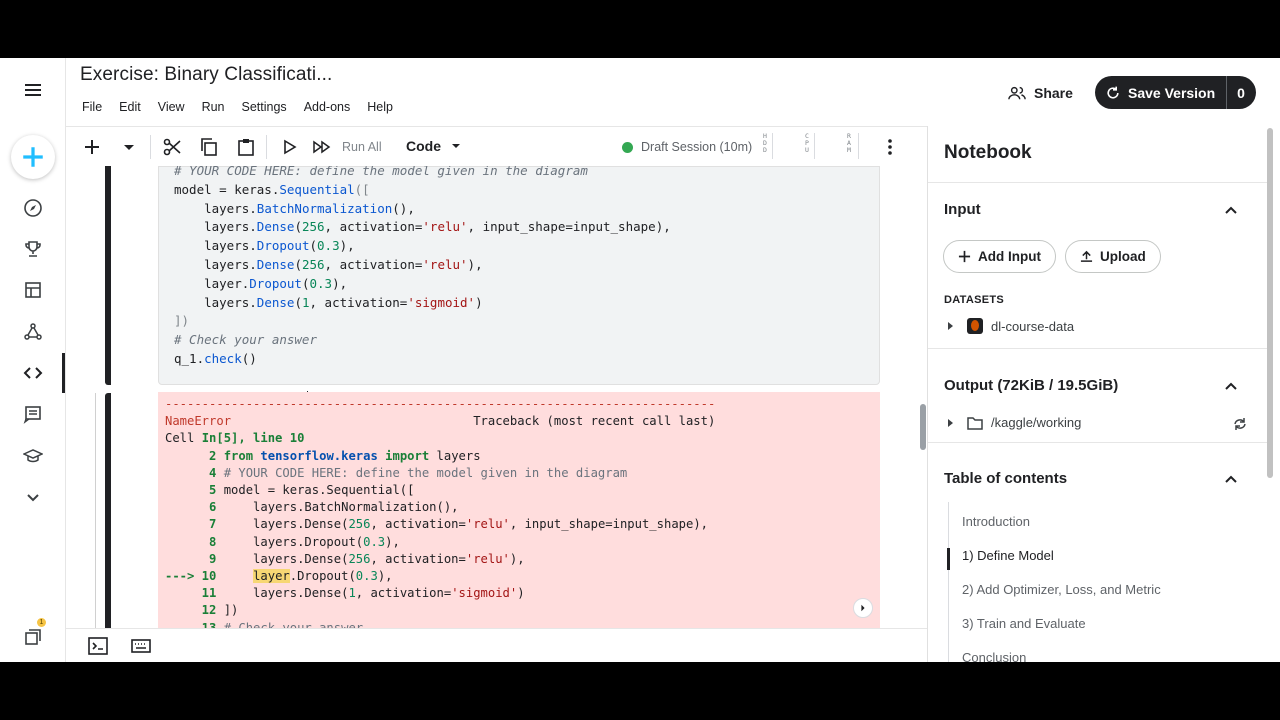  What do you see at coordinates (33, 290) in the screenshot?
I see `table-icon` at bounding box center [33, 290].